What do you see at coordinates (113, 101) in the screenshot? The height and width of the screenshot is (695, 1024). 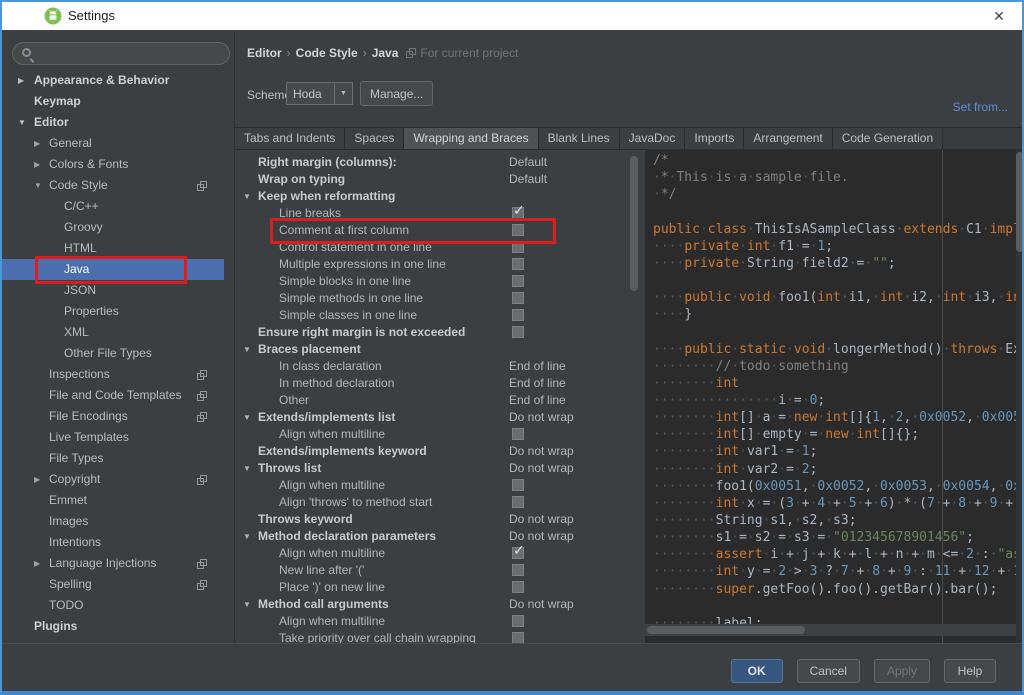 I see `sidebar-item-keymap: Keymap` at bounding box center [113, 101].